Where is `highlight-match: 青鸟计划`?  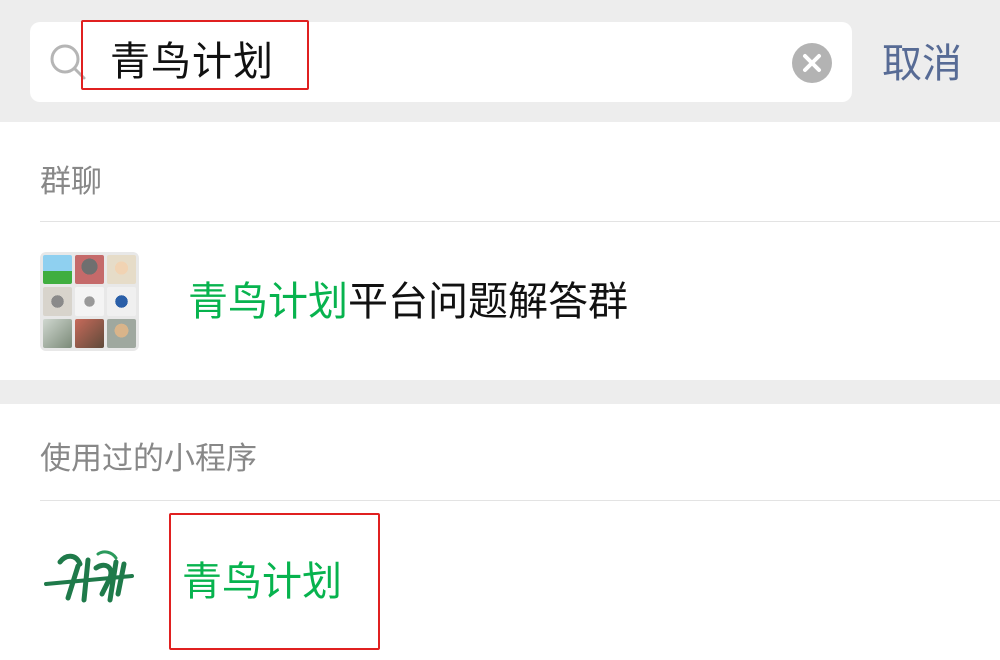
highlight-match: 青鸟计划 is located at coordinates (268, 302).